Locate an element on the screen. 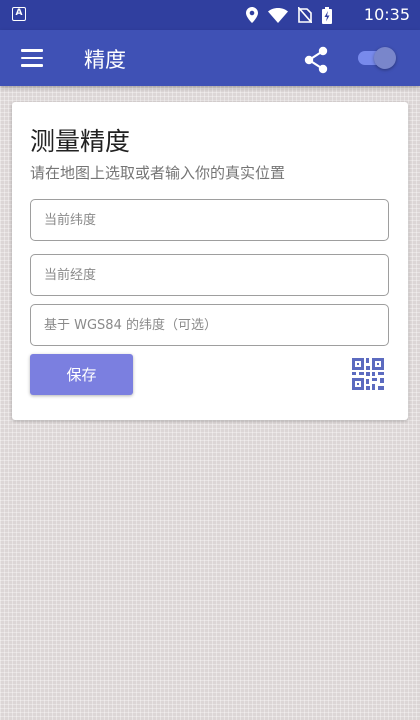 The image size is (420, 720). location-icon is located at coordinates (252, 15).